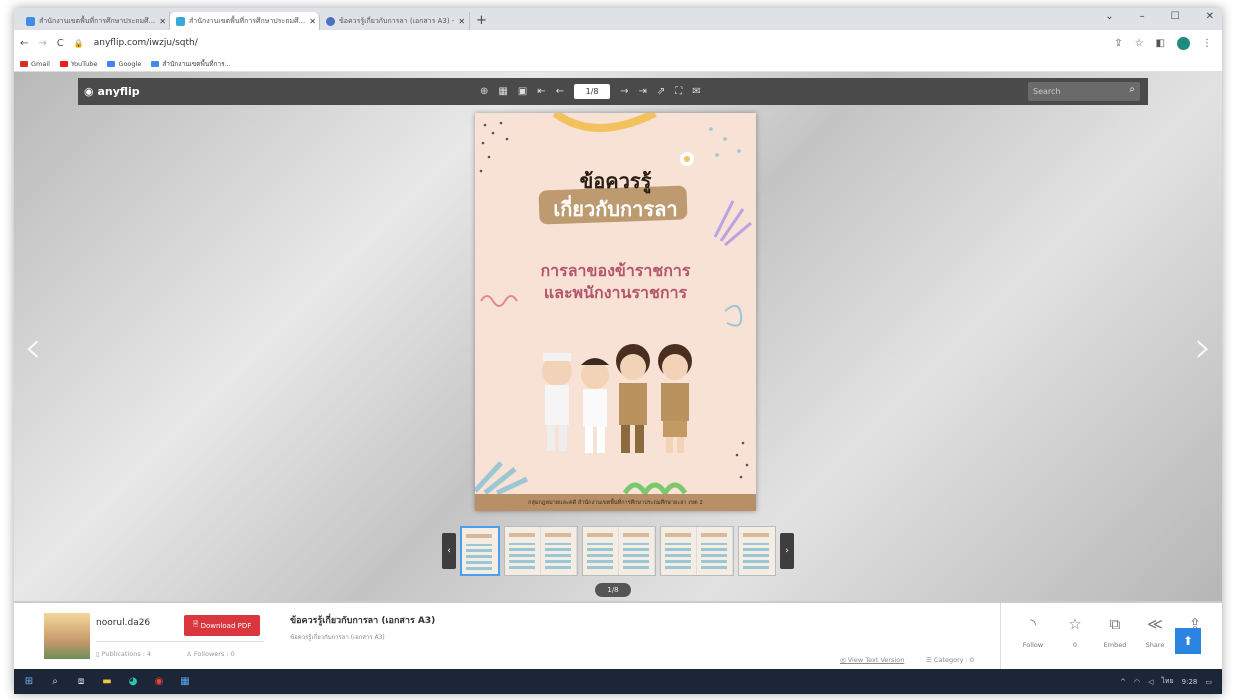 This screenshot has height=700, width=1235. I want to click on language-indicator: ไทย, so click(1167, 681).